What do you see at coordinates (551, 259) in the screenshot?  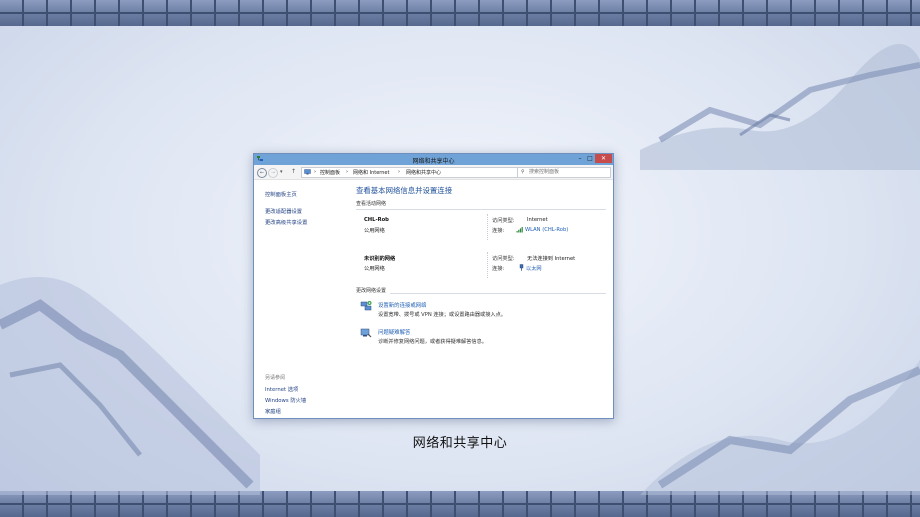 I see `access-type-value: 无法连接到 Internet` at bounding box center [551, 259].